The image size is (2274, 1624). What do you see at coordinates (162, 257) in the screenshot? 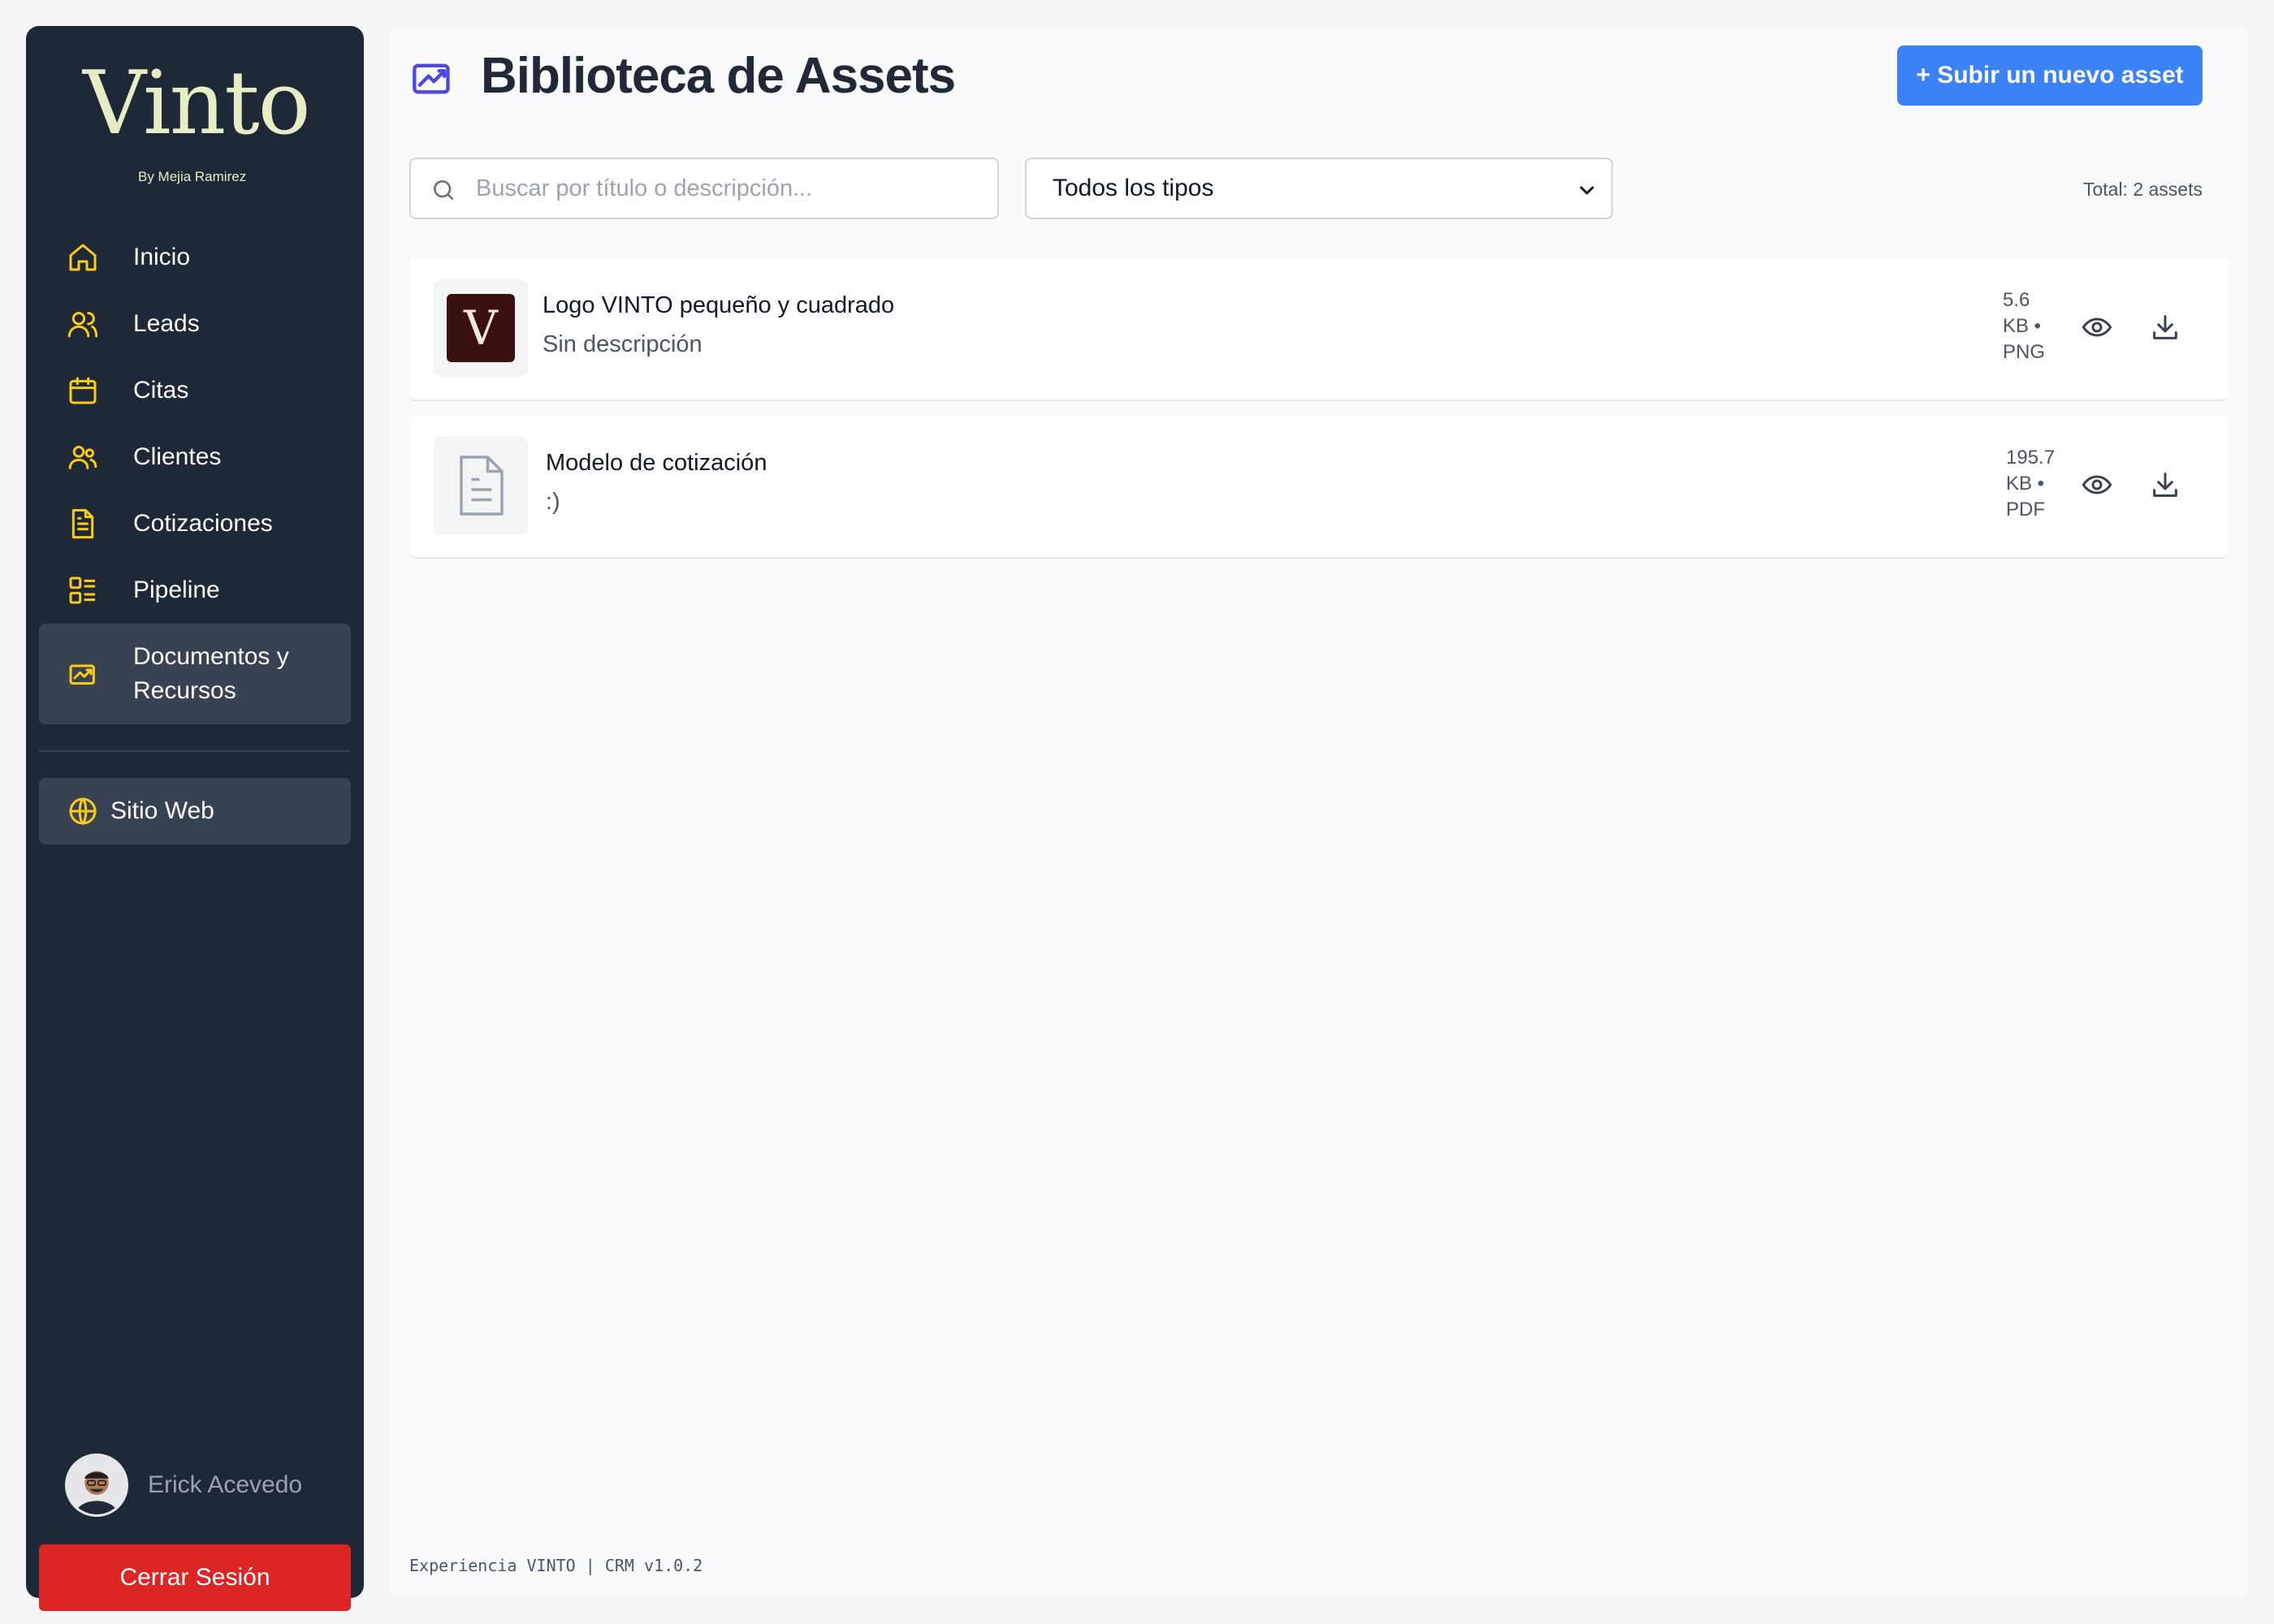
I see `sidebar-item-label: Inicio` at bounding box center [162, 257].